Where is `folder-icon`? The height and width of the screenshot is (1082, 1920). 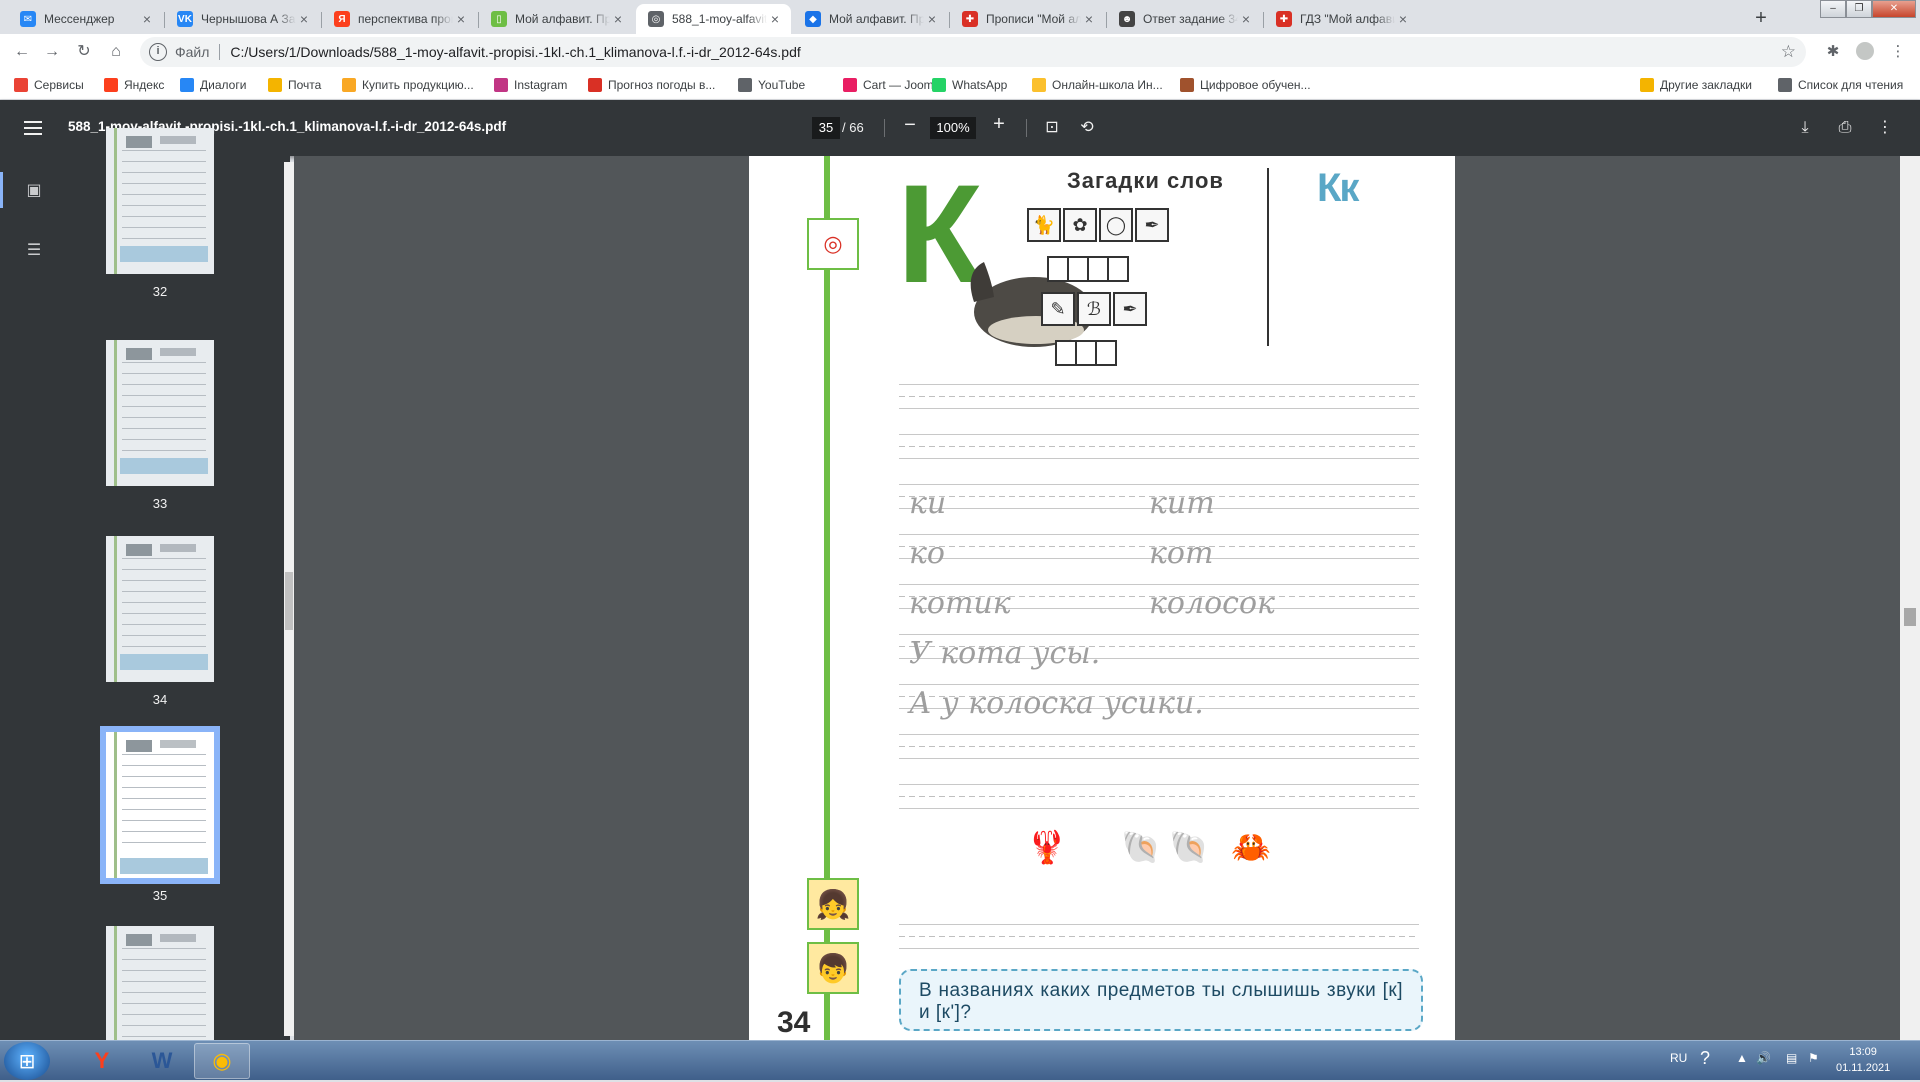 folder-icon is located at coordinates (1647, 85).